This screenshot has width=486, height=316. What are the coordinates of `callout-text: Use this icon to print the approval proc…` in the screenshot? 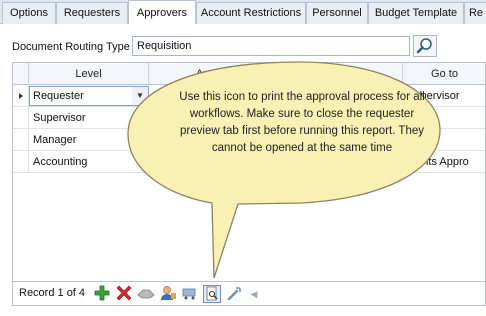 It's located at (302, 122).